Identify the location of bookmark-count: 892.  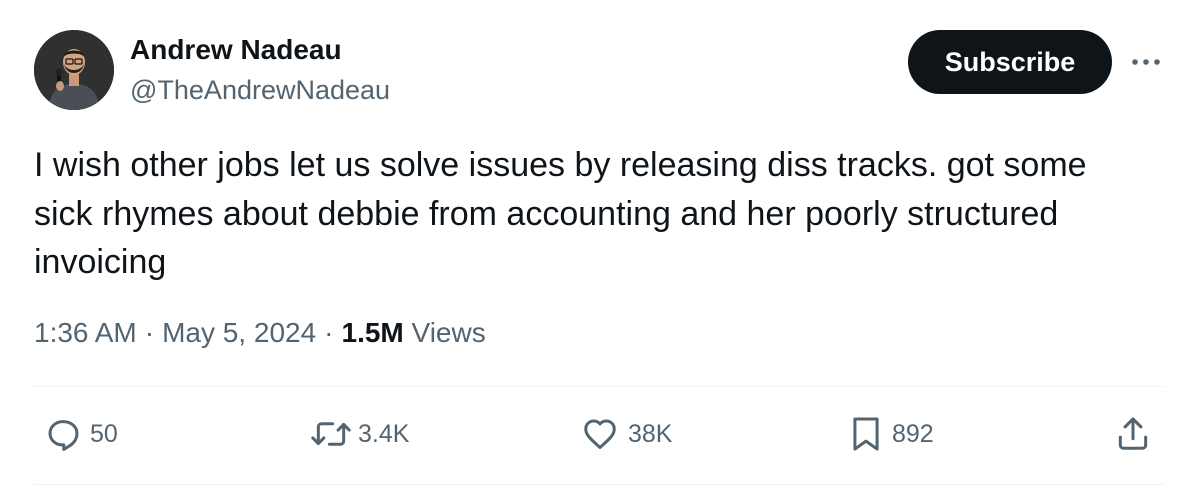
(913, 433).